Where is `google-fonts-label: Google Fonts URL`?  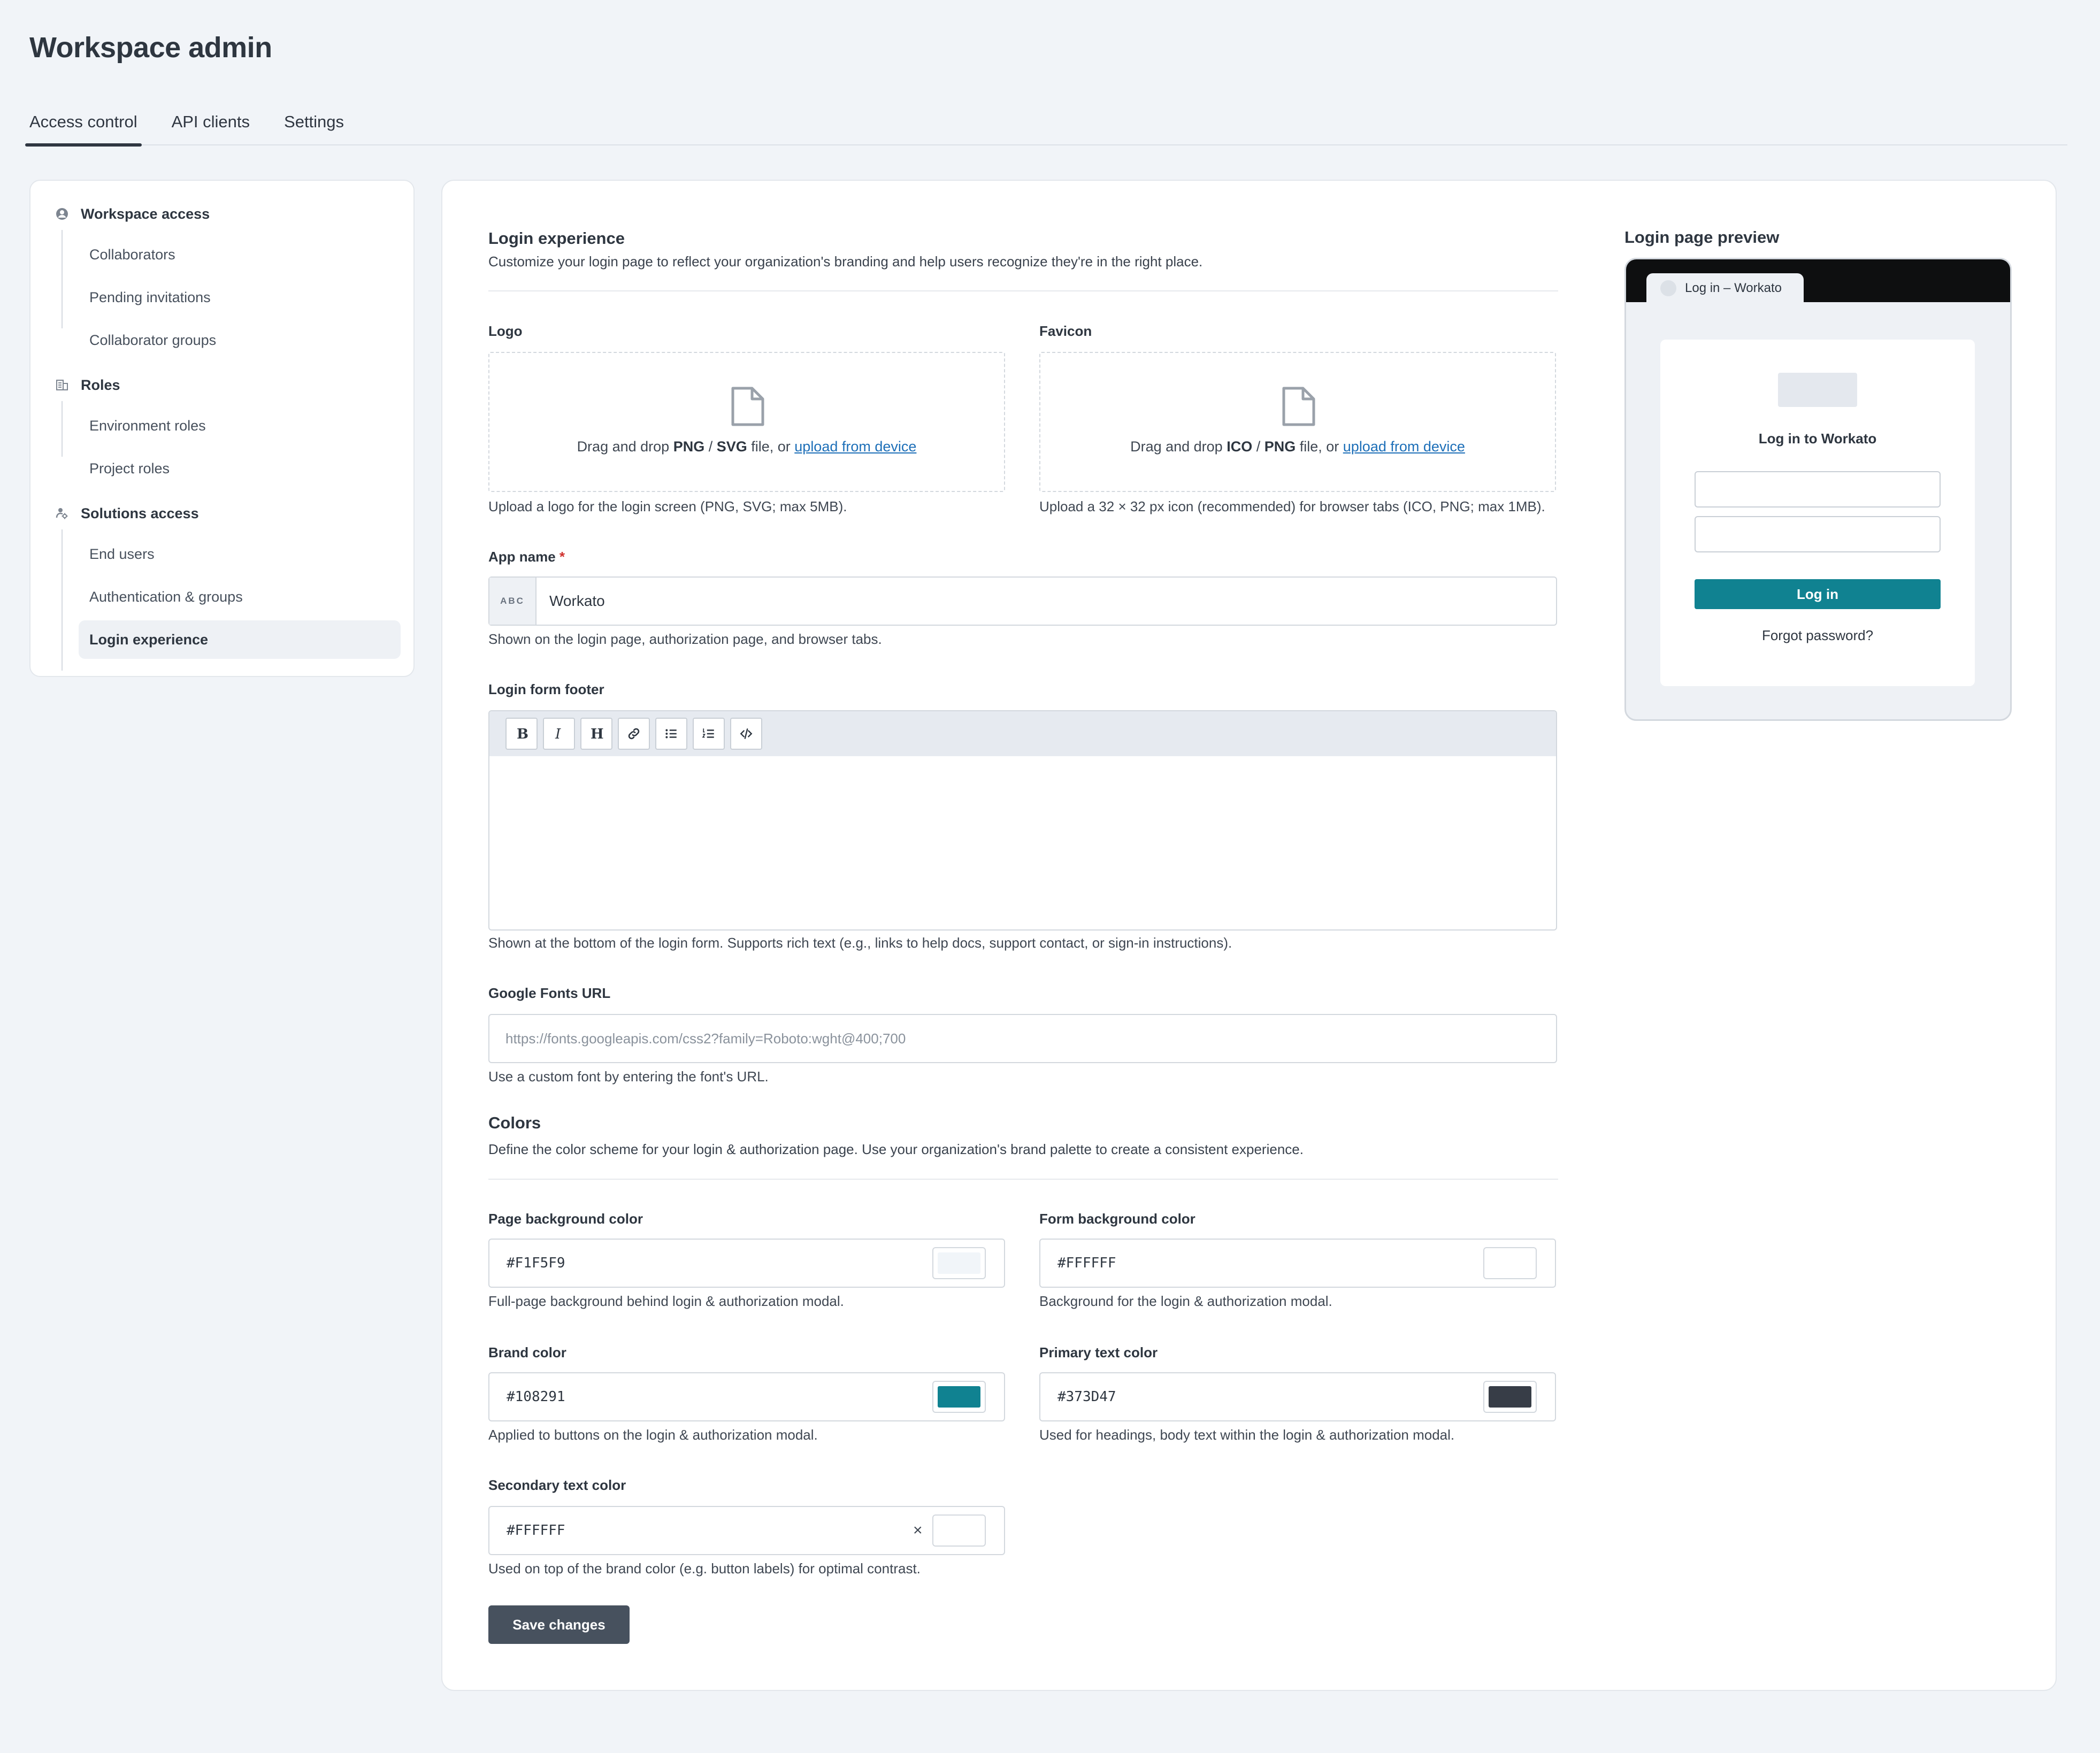 google-fonts-label: Google Fonts URL is located at coordinates (549, 993).